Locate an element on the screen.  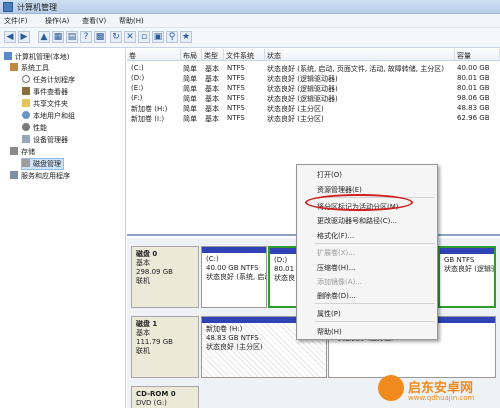
back-arrow-icon: ◀ is located at coordinates (10, 37).